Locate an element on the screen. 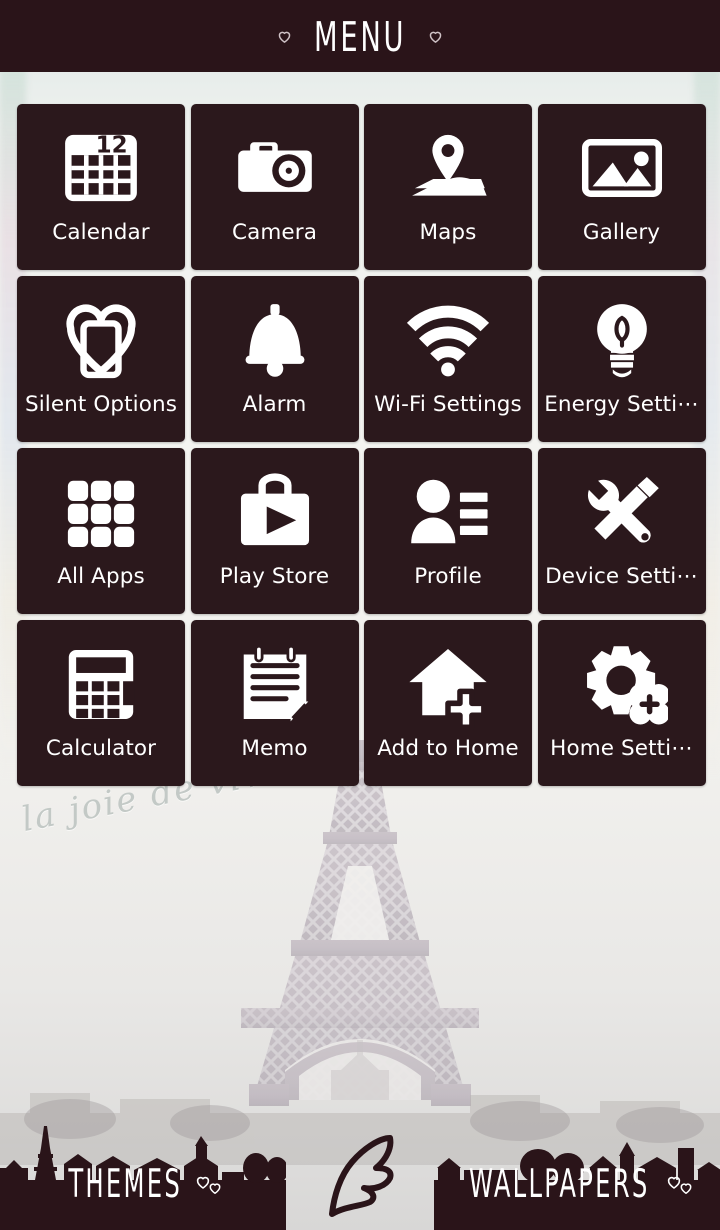 The image size is (720, 1230). bottom-bar: THEMES WALLPAPERS is located at coordinates (360, 1175).